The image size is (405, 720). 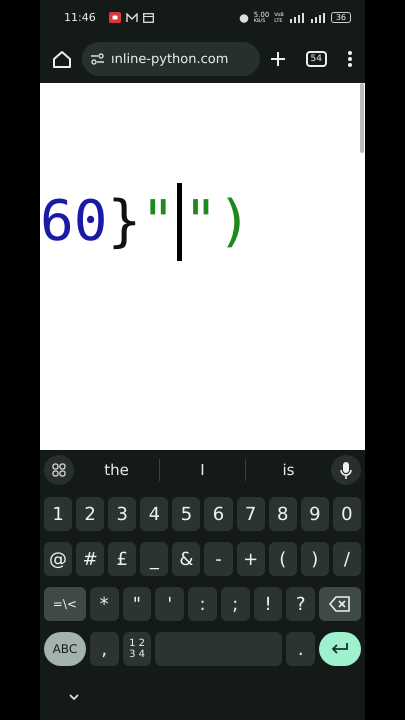 What do you see at coordinates (282, 559) in the screenshot?
I see `key: (` at bounding box center [282, 559].